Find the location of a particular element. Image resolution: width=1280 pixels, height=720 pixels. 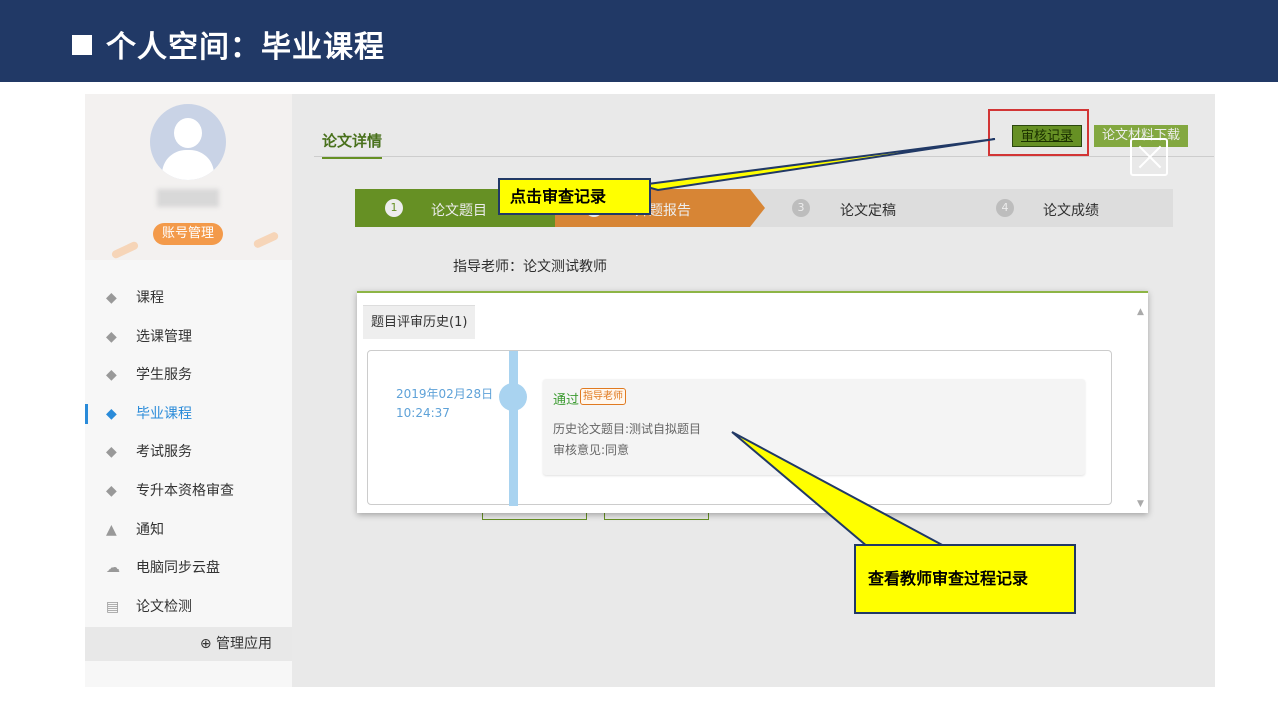

document-search-icon: ▤ is located at coordinates (113, 606).